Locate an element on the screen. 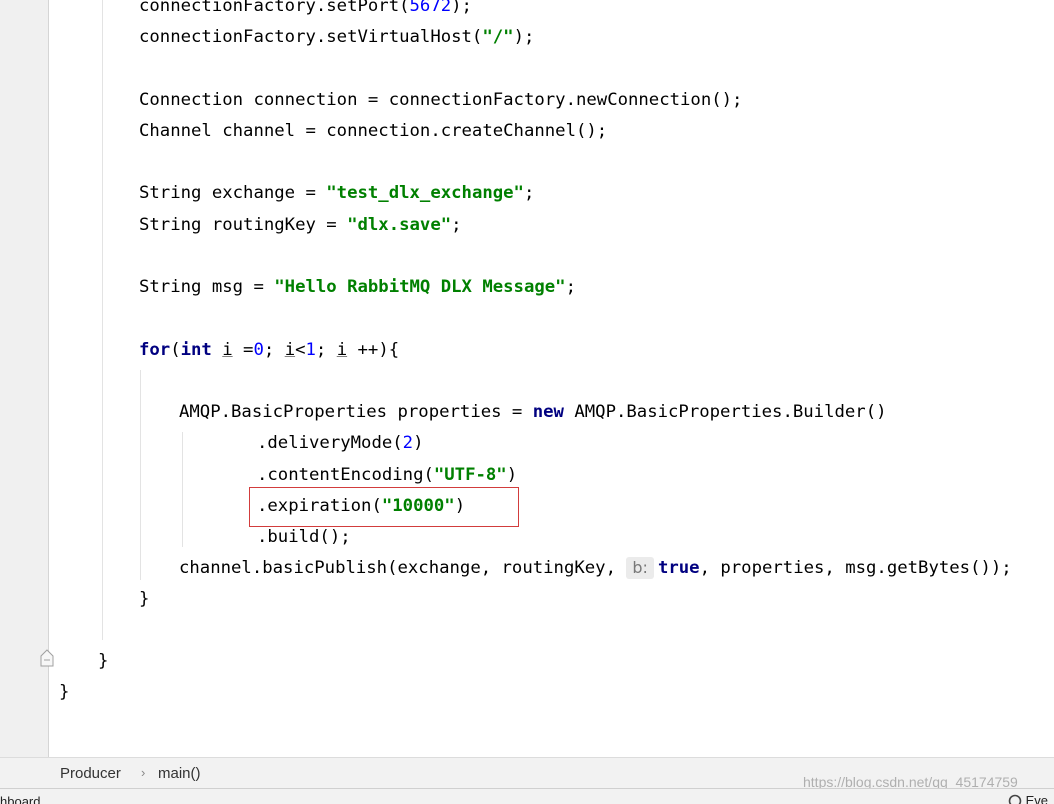 This screenshot has width=1054, height=804. code-line: for(int i =0; i<1; i ++){ is located at coordinates (269, 350).